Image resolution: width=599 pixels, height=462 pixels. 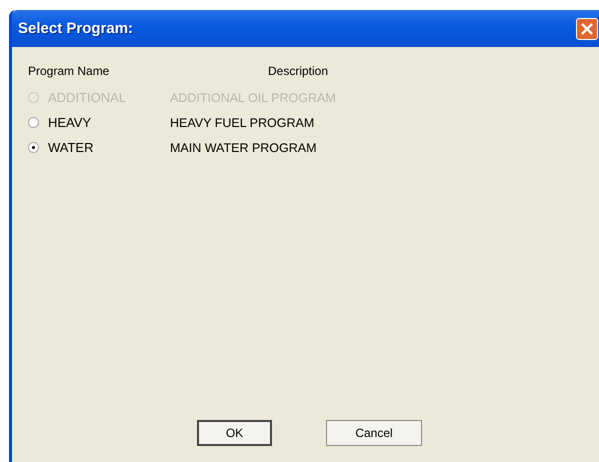 I want to click on column-header: Program Name, so click(x=69, y=72).